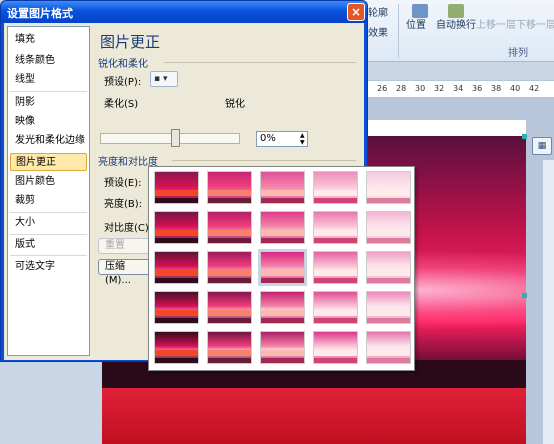  I want to click on sharpness-slider-thumb, so click(175, 138).